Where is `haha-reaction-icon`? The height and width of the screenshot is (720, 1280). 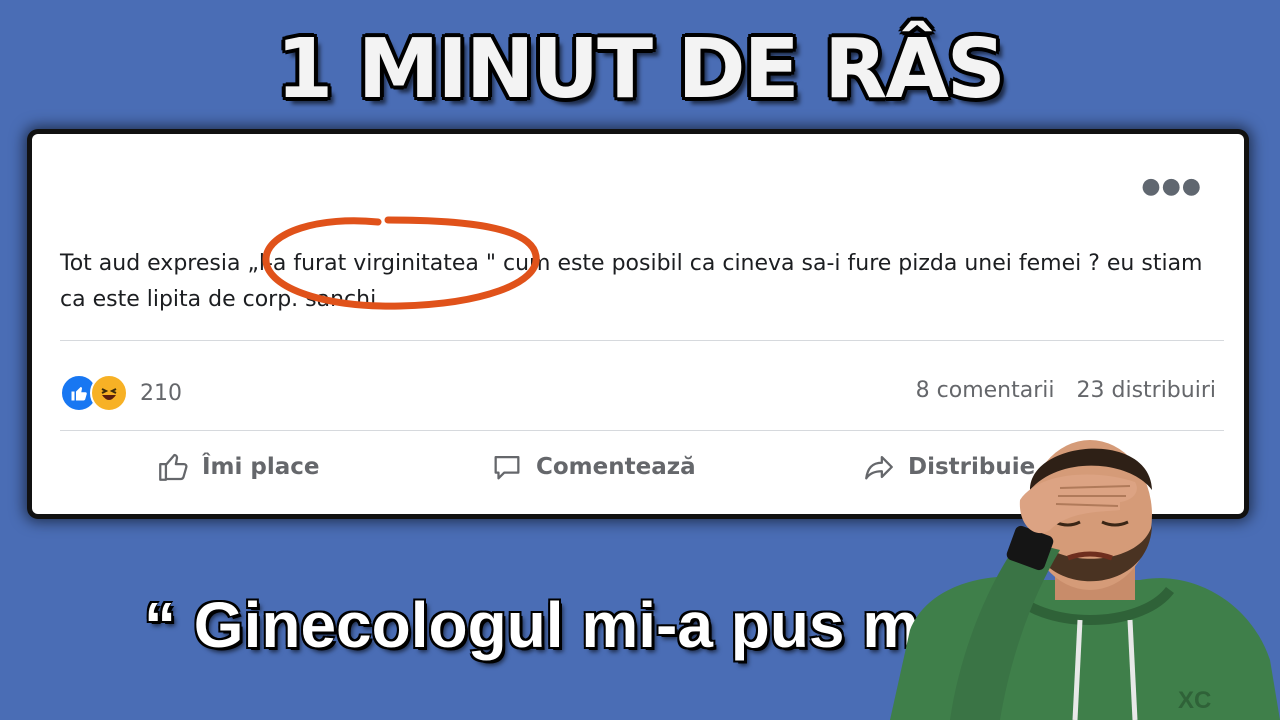 haha-reaction-icon is located at coordinates (109, 393).